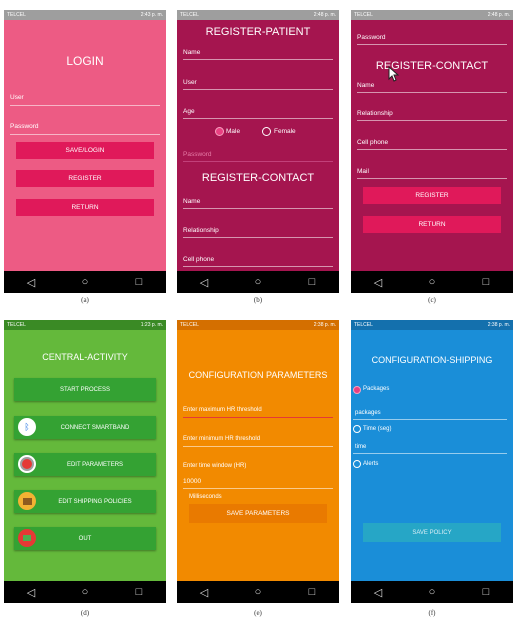 The height and width of the screenshot is (624, 519). Describe the element at coordinates (258, 513) in the screenshot. I see `save-parameters-button: SAVE PARAMETERS` at that location.